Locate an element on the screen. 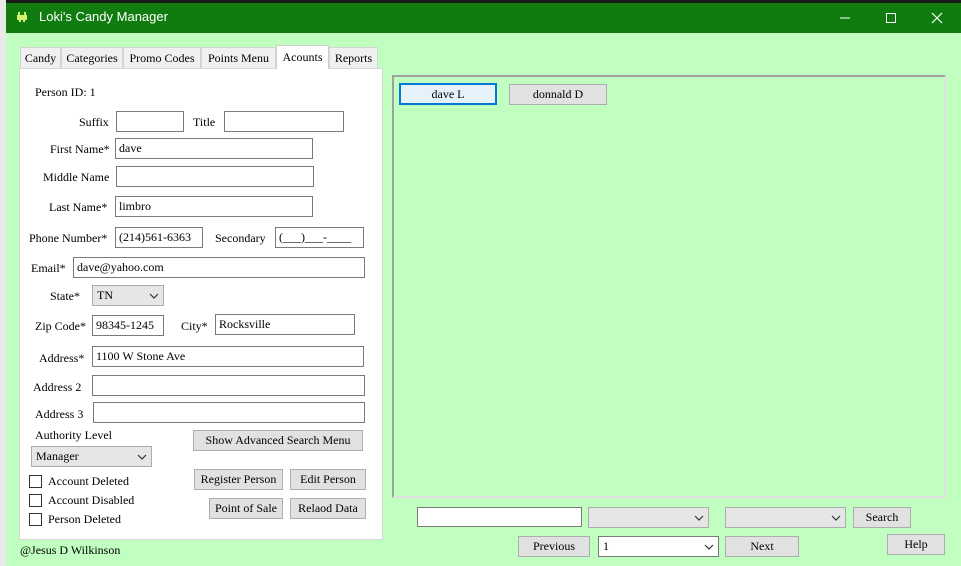  phone-number-field: (214)561-6363 is located at coordinates (159, 237).